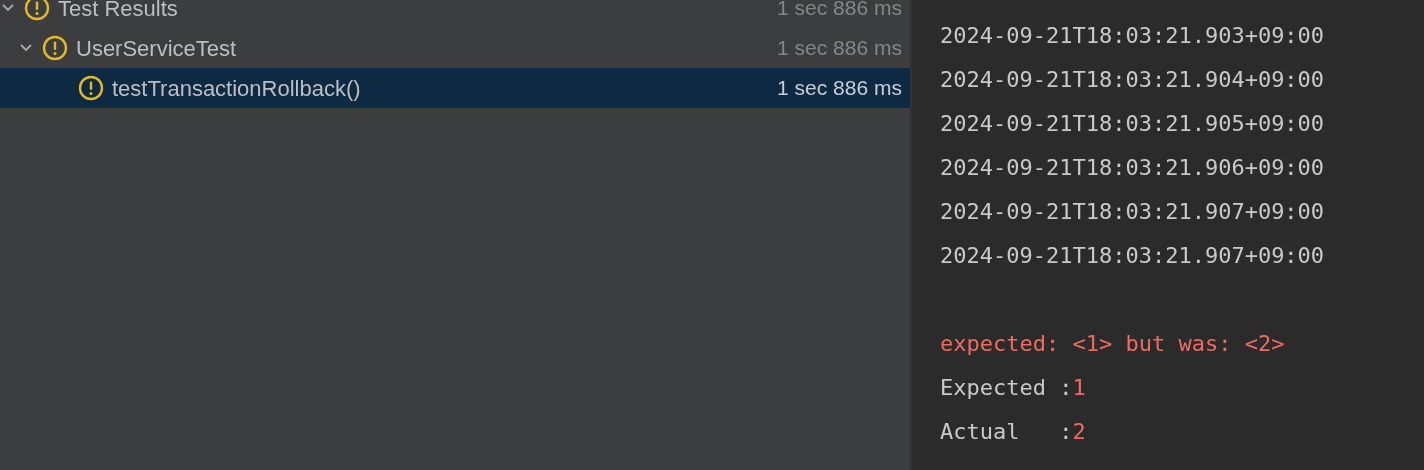  What do you see at coordinates (1006, 387) in the screenshot?
I see `compare-label: Expected :` at bounding box center [1006, 387].